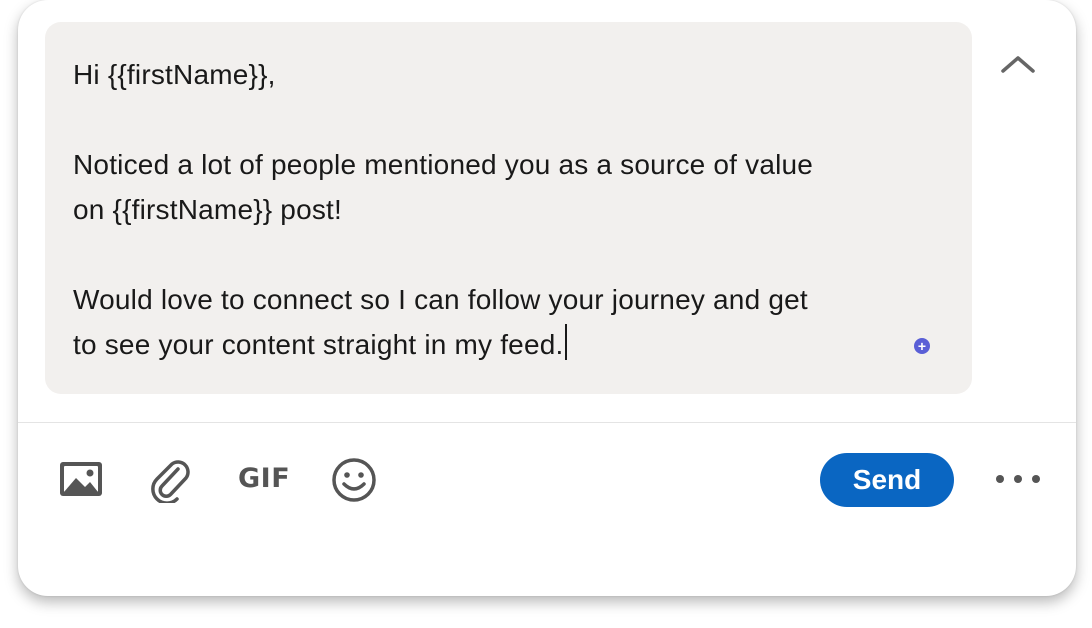  Describe the element at coordinates (265, 479) in the screenshot. I see `gif-button: GIF` at that location.